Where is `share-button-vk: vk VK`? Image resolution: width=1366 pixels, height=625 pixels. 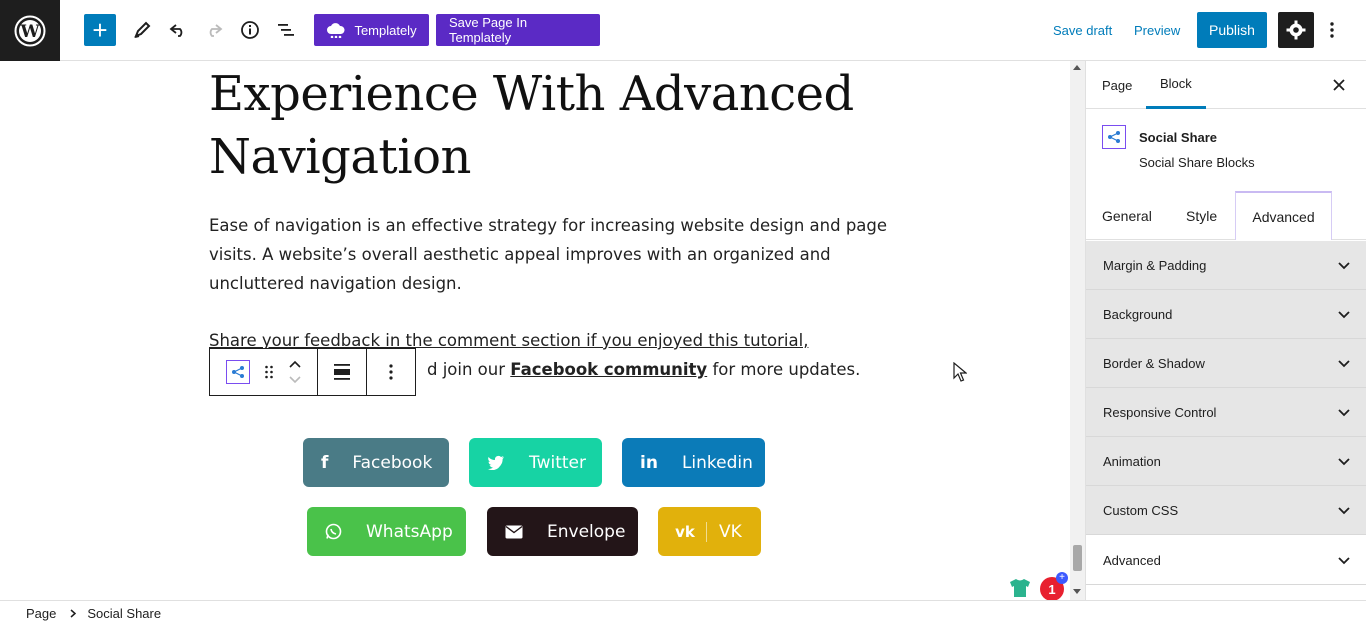
share-button-vk: vk VK is located at coordinates (709, 531).